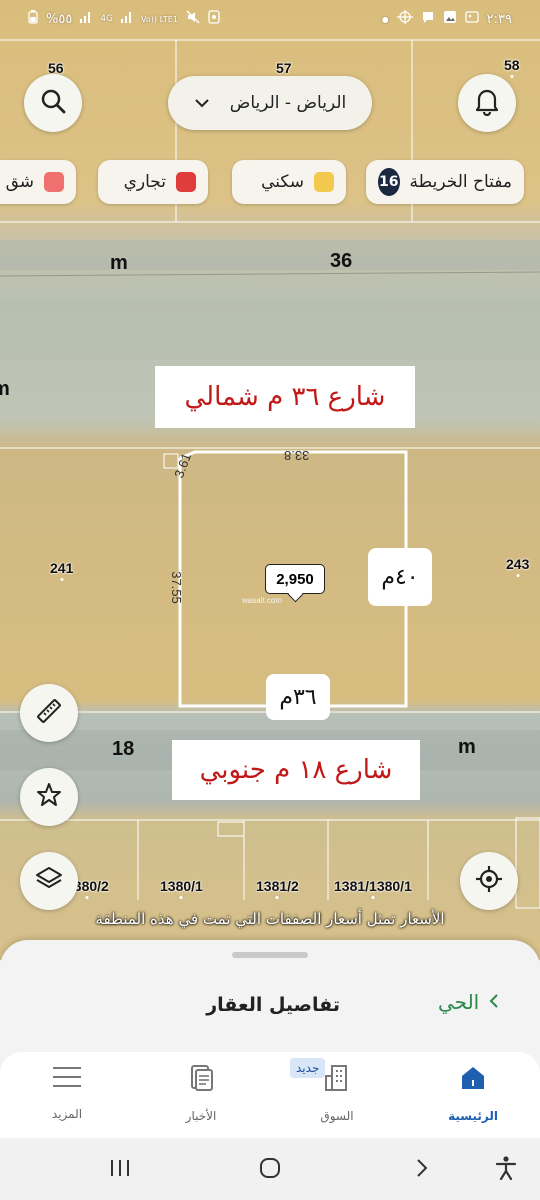  What do you see at coordinates (19, 182) in the screenshot?
I see `legend-apartments-label: شق` at bounding box center [19, 182].